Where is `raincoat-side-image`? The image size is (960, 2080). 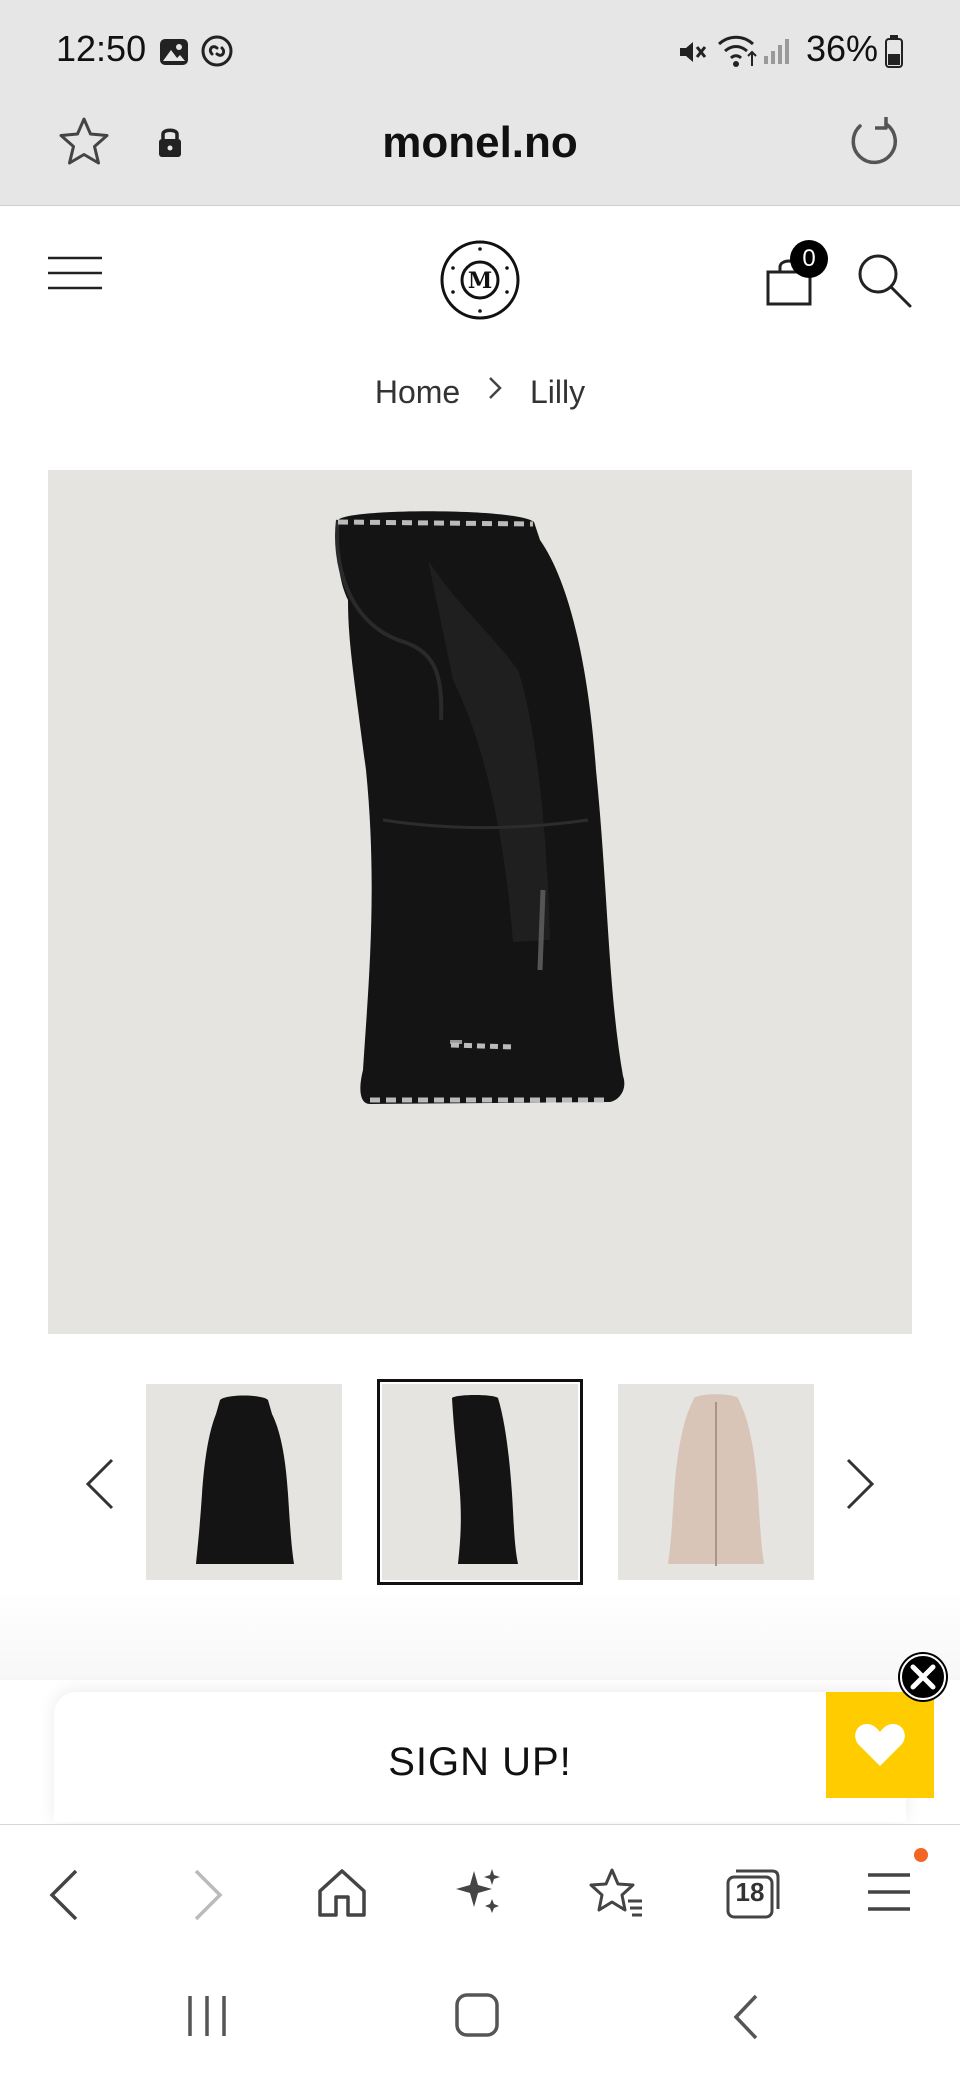
raincoat-side-image is located at coordinates (480, 807).